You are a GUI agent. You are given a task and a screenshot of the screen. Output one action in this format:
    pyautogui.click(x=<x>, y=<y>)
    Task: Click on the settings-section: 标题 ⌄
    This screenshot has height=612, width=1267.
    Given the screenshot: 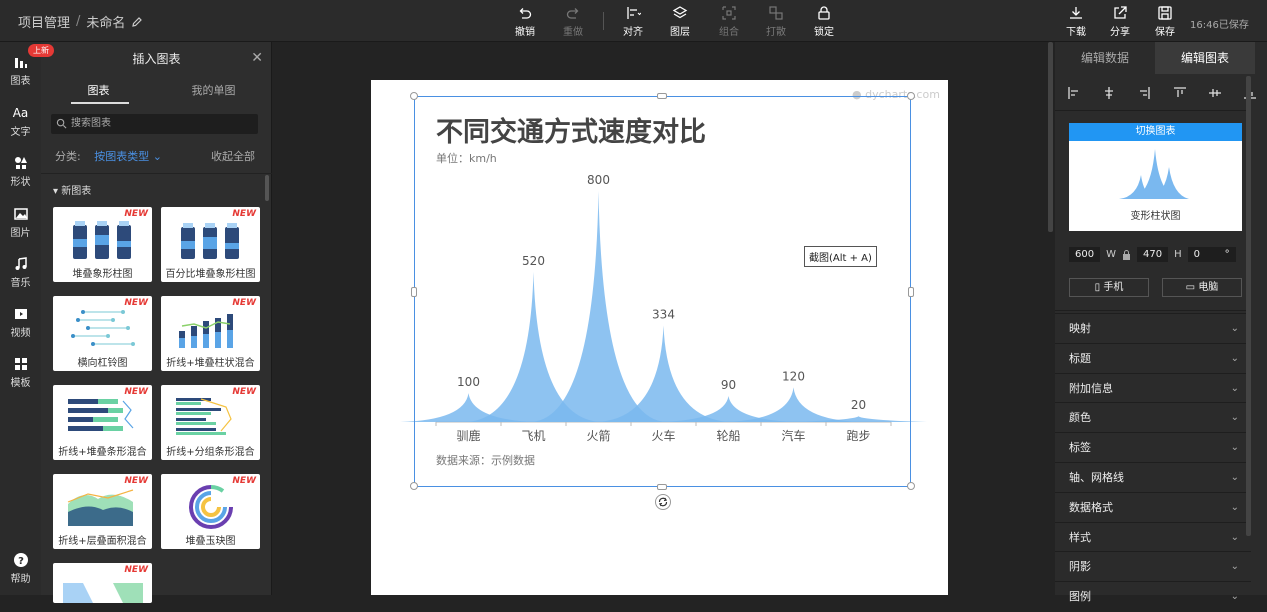 What is the action you would take?
    pyautogui.click(x=1153, y=357)
    